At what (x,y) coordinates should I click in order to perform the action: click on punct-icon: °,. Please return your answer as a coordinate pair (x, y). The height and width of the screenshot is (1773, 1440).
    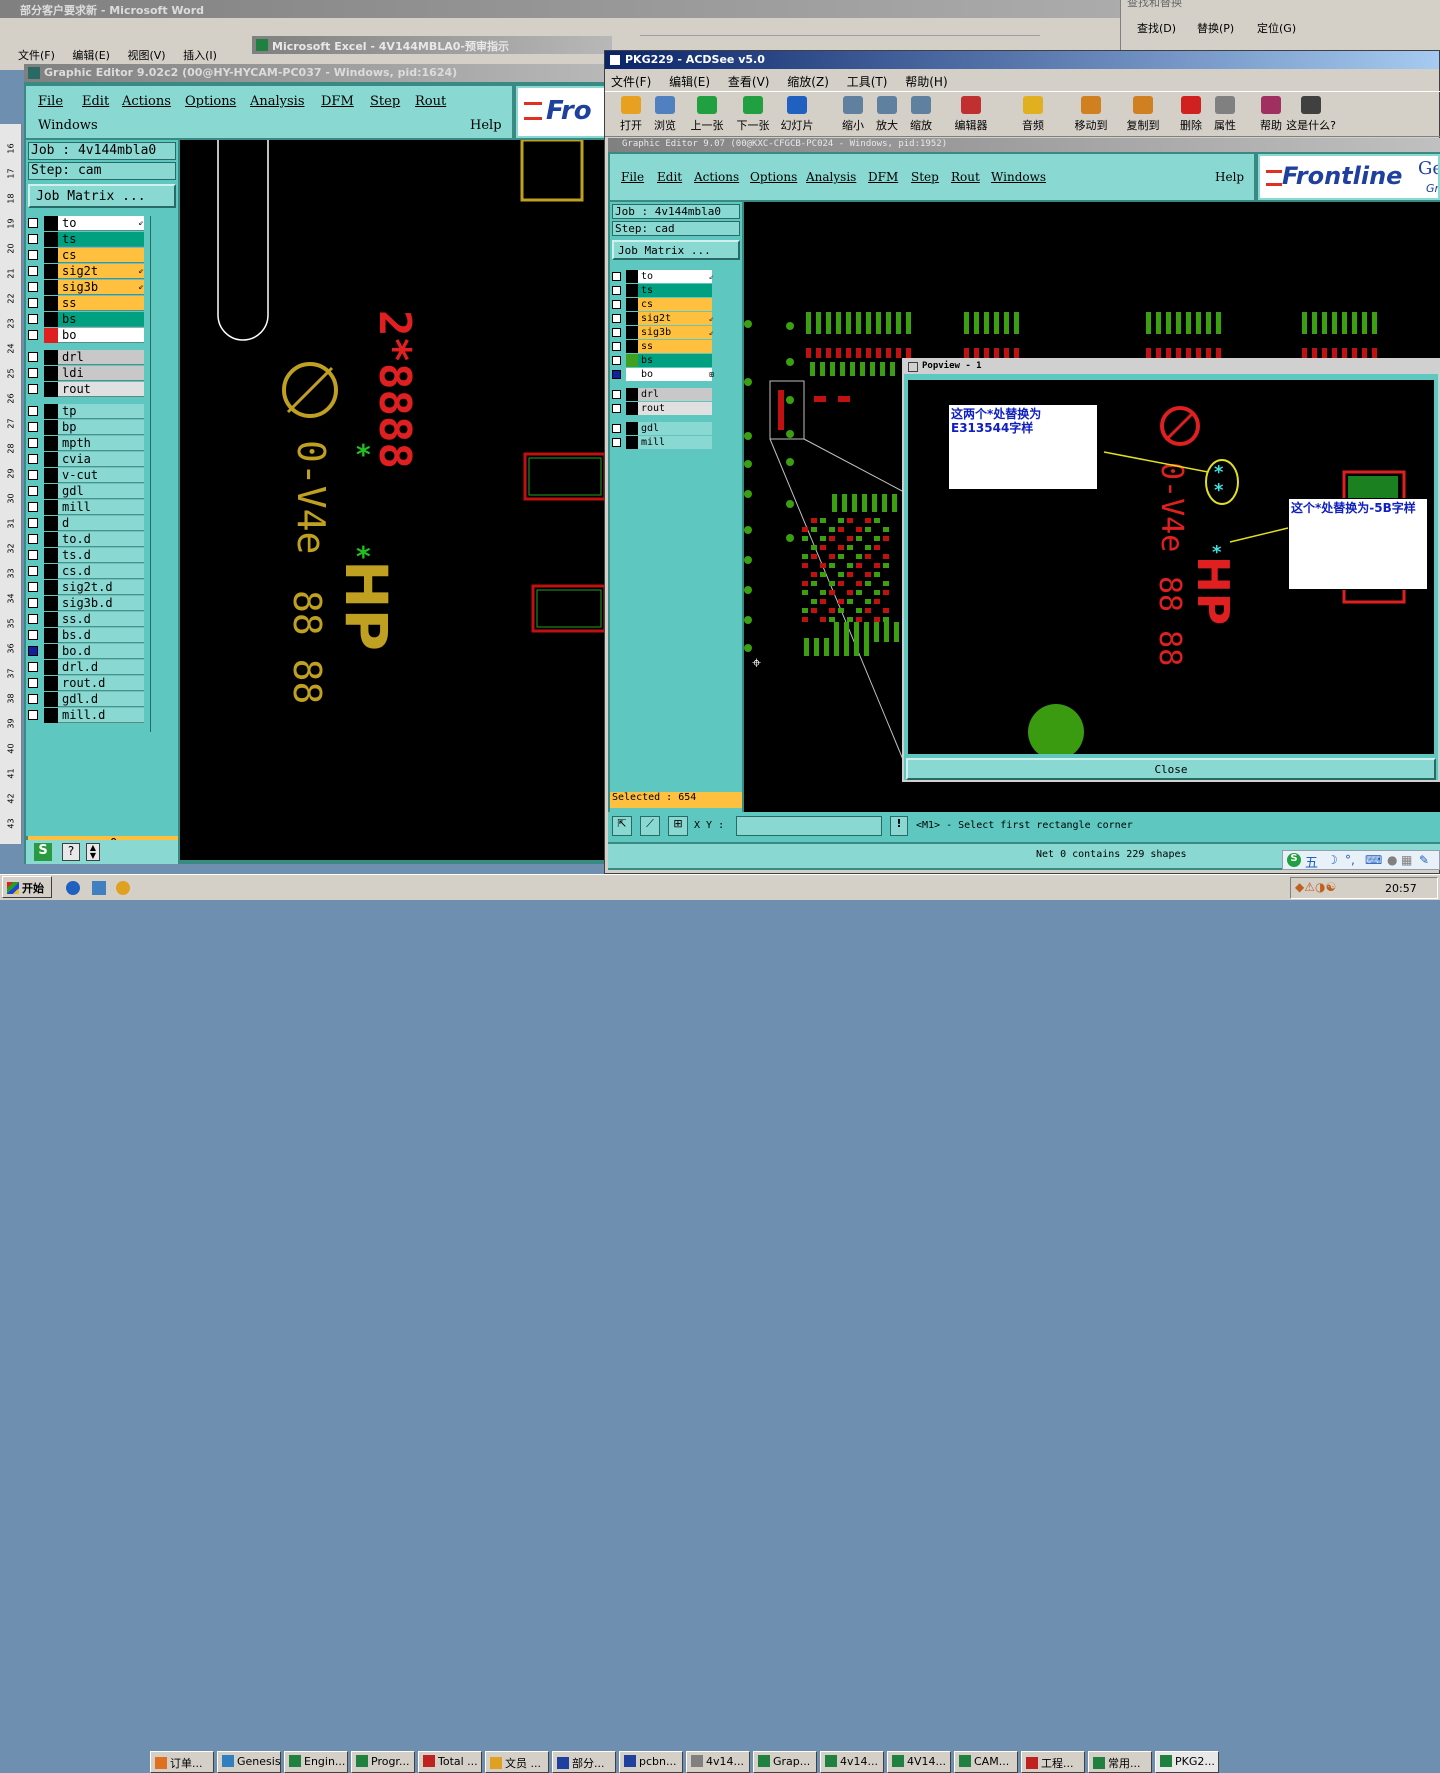
    Looking at the image, I should click on (1350, 860).